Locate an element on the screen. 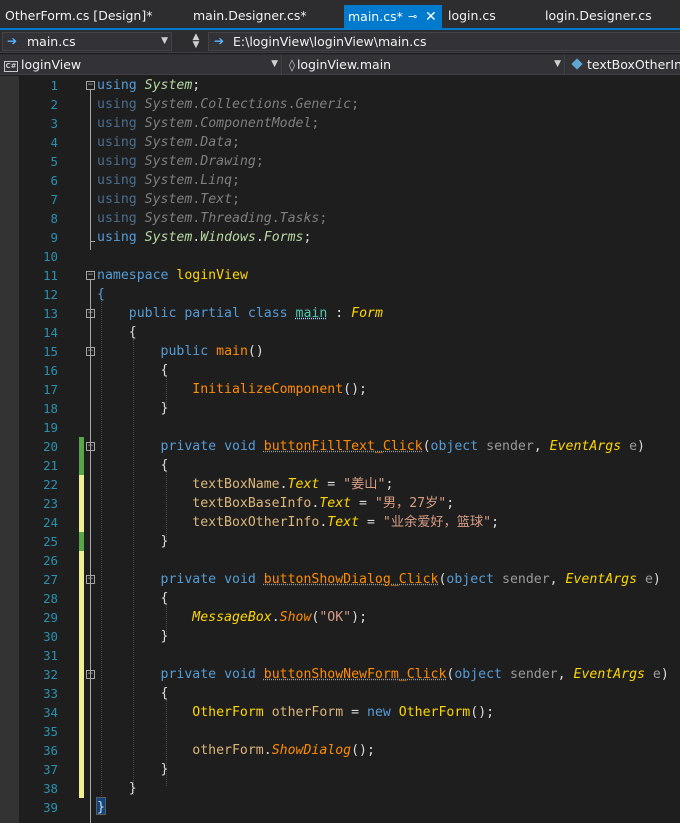  line-number: 16 is located at coordinates (50, 370).